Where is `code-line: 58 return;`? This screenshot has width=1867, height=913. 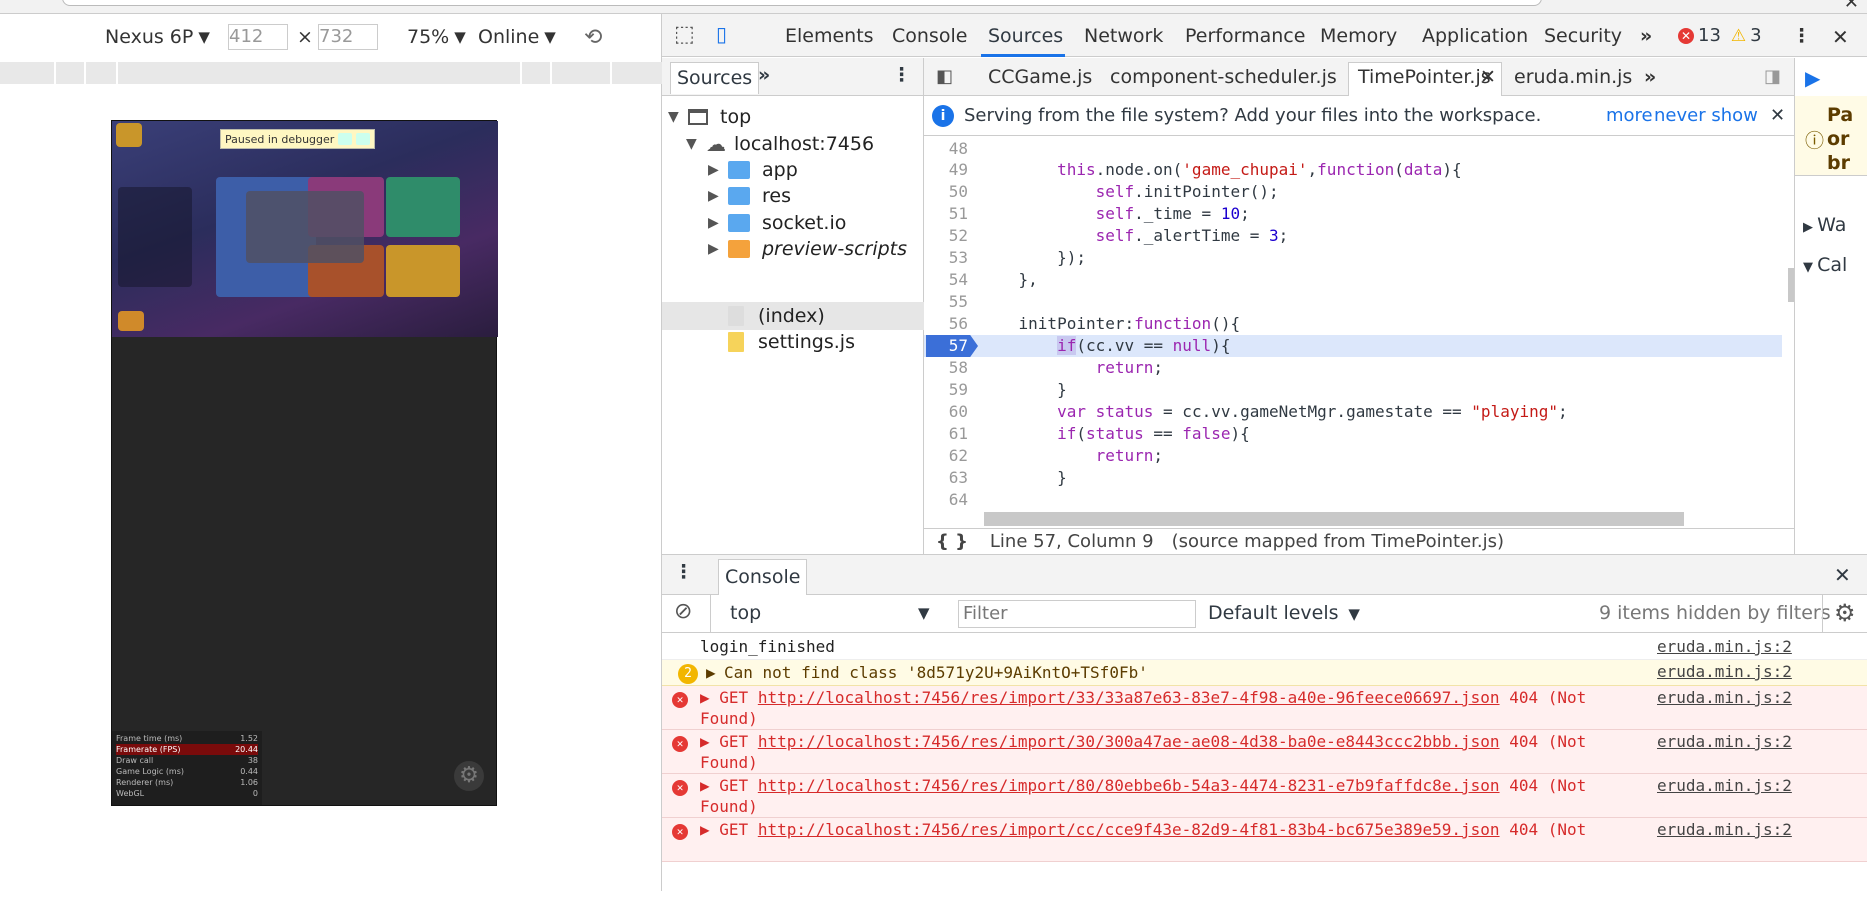
code-line: 58 return; is located at coordinates (1056, 367).